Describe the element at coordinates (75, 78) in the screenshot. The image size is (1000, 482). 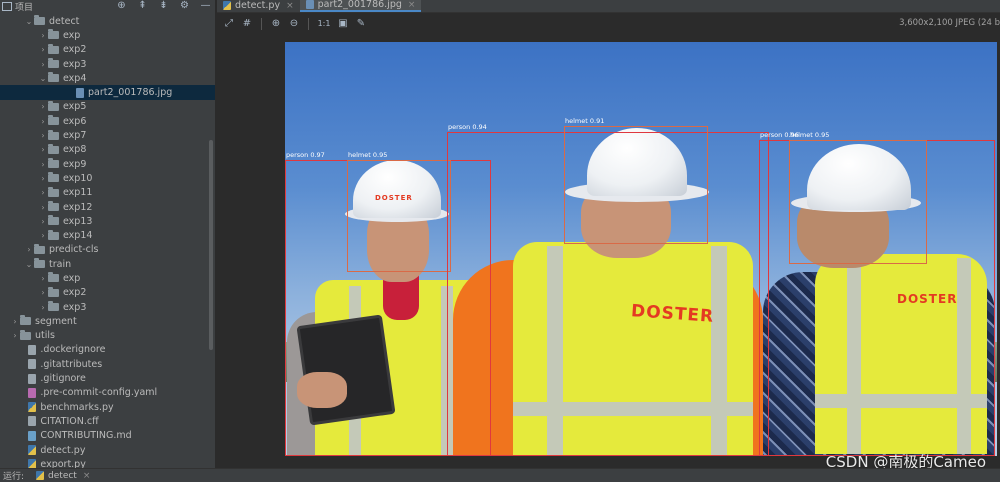
I see `tree-item-label: exp4` at that location.